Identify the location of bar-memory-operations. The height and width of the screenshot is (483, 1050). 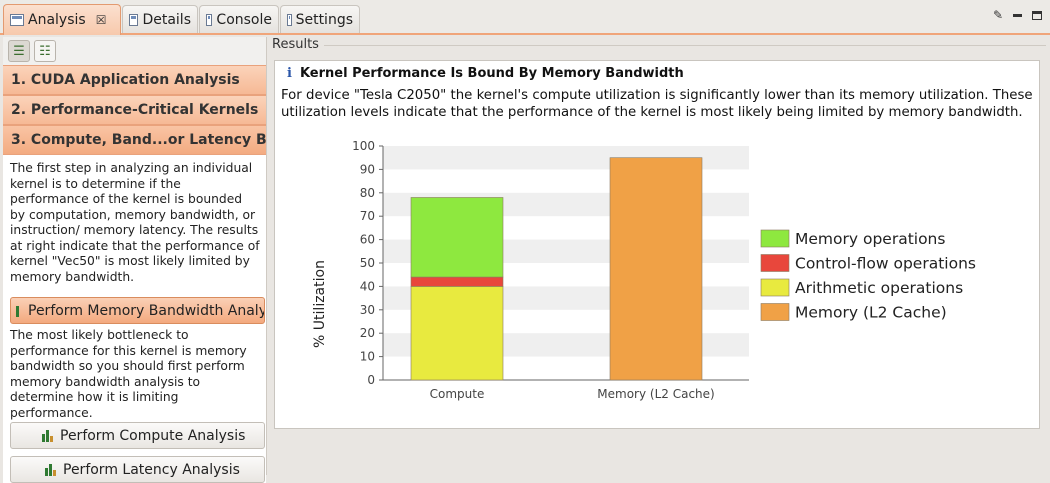
(457, 237).